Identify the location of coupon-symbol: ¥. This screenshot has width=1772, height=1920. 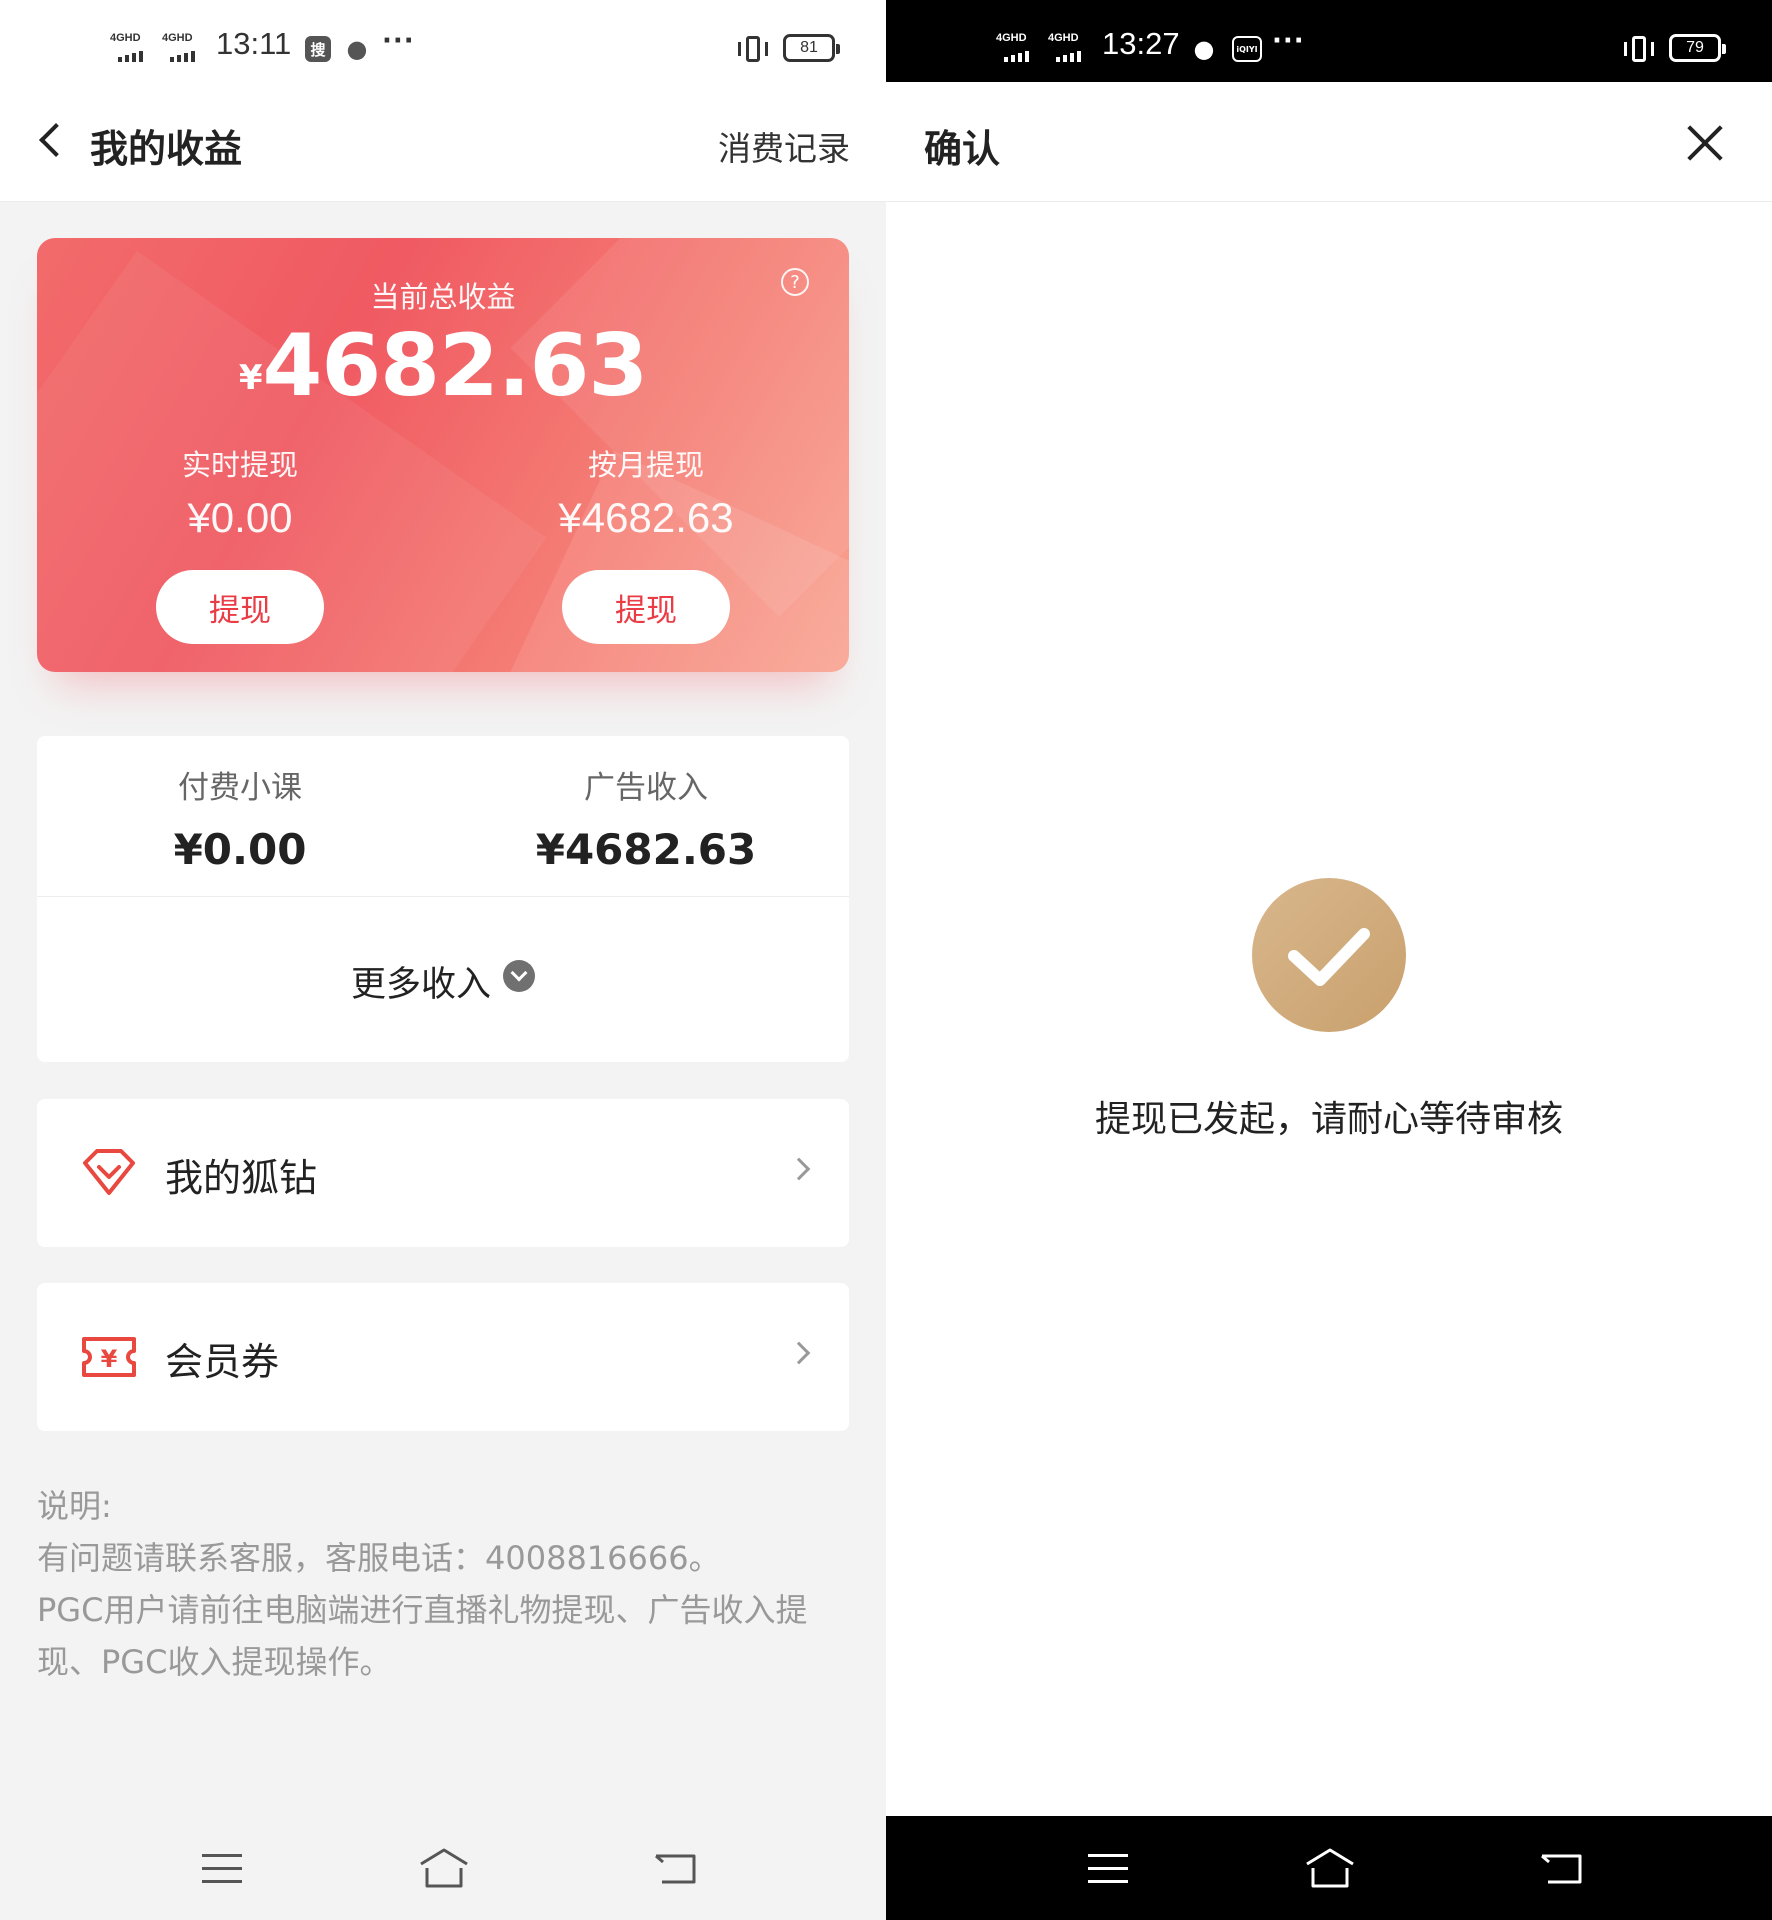
(109, 1359).